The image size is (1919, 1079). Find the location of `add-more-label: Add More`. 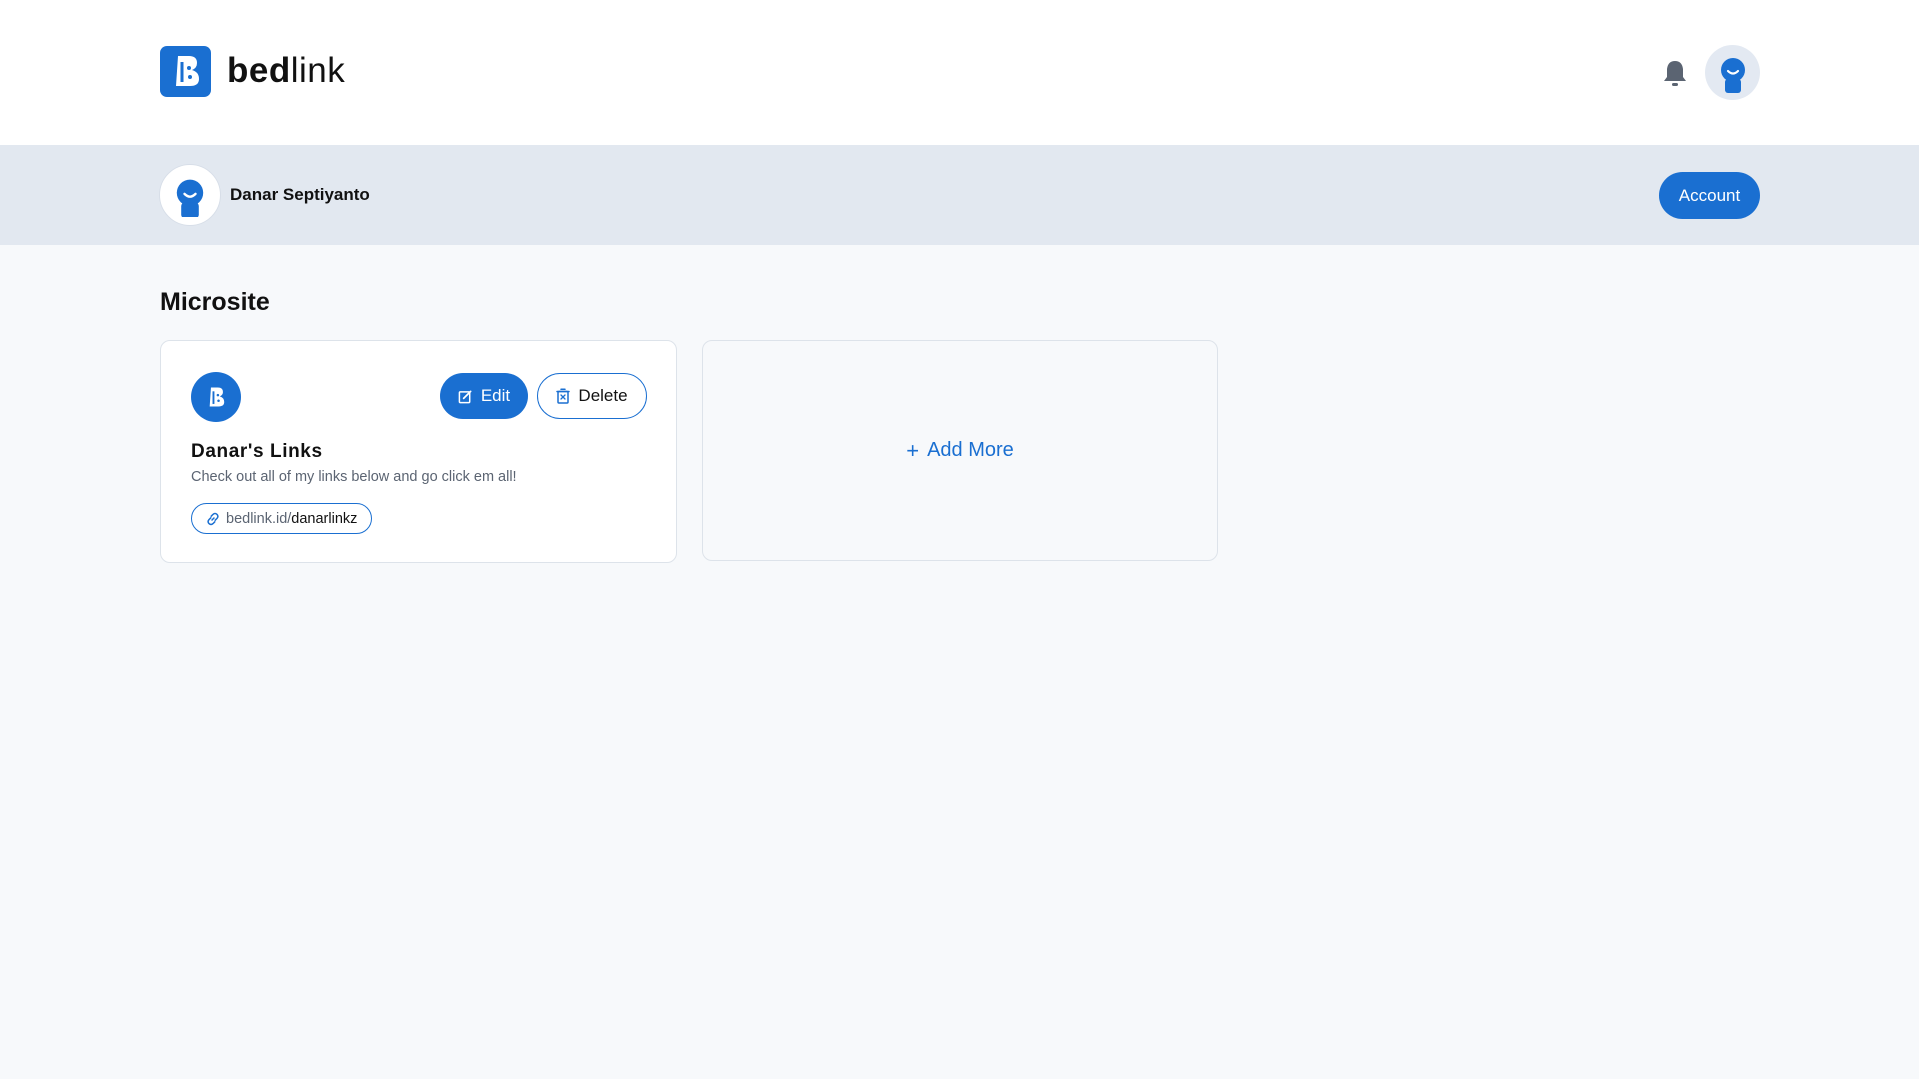

add-more-label: Add More is located at coordinates (970, 450).